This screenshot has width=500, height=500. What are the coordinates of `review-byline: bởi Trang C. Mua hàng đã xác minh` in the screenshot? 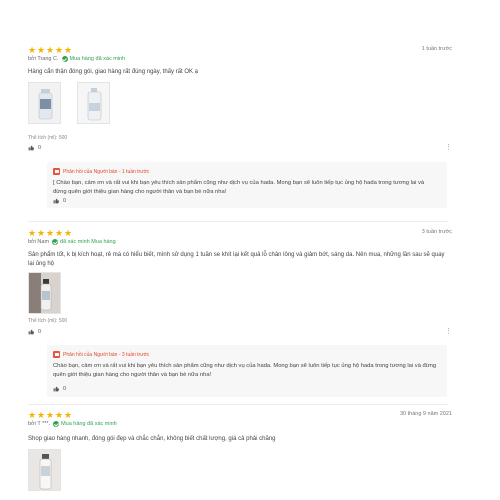 It's located at (76, 59).